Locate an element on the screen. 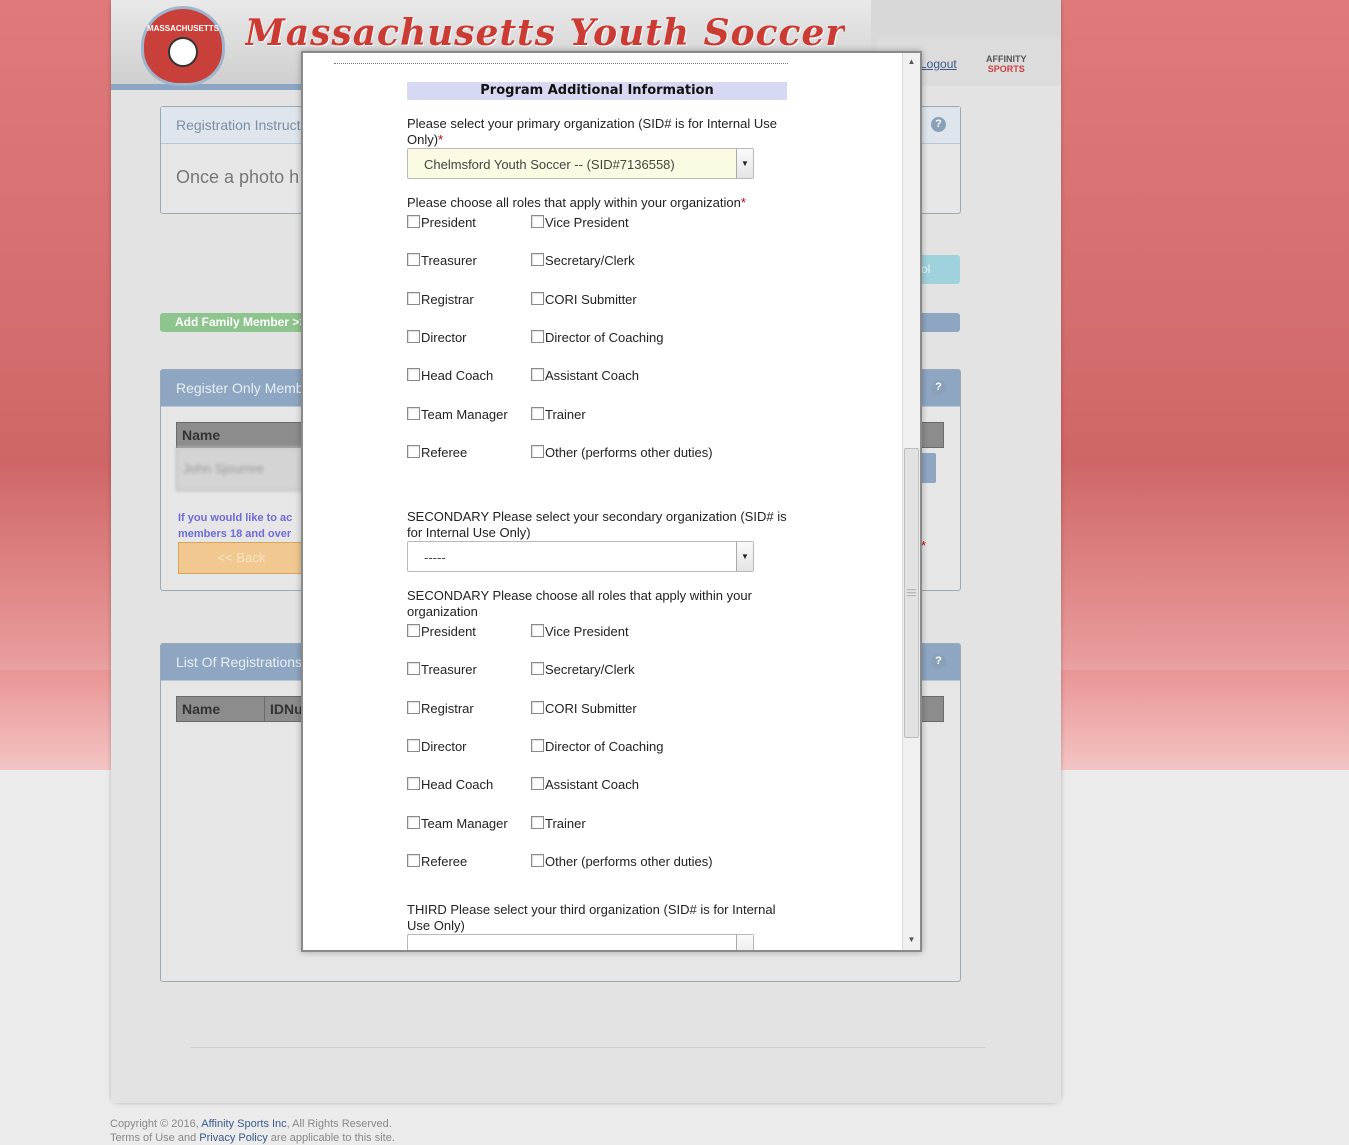 This screenshot has height=1145, width=1349. role-label: CORI Submitter is located at coordinates (591, 708).